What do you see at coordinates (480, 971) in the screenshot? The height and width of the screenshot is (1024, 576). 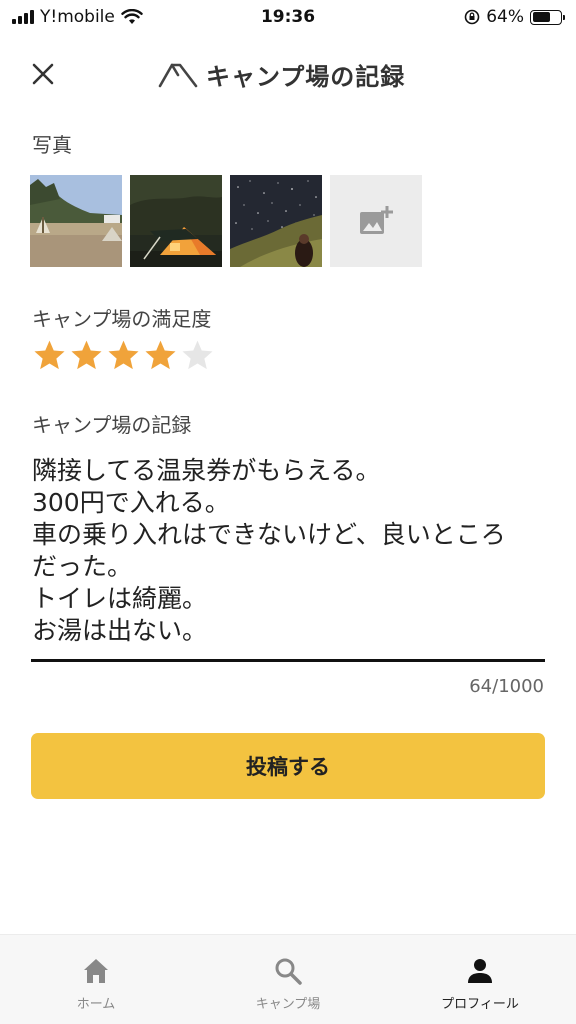 I see `profile-icon` at bounding box center [480, 971].